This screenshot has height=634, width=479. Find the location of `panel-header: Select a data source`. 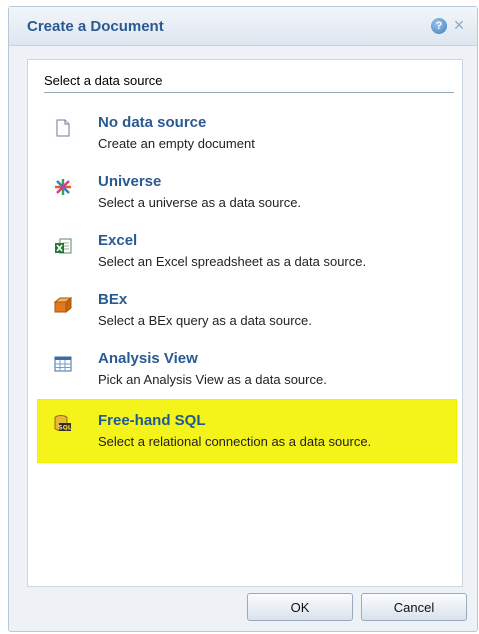

panel-header: Select a data source is located at coordinates (249, 82).